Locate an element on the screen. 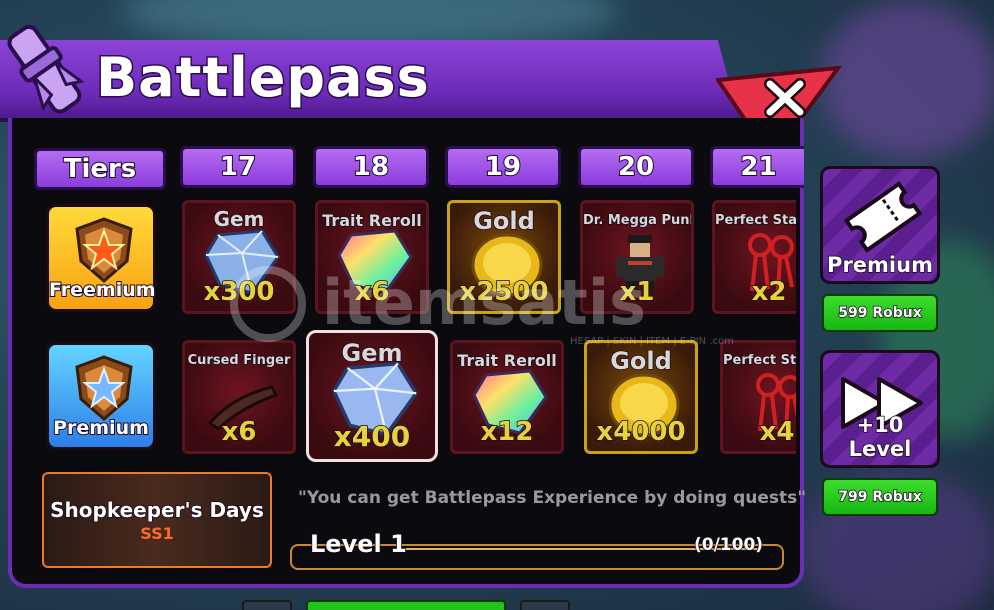 This screenshot has width=994, height=610. reward-cell-premium-21: Perfect Stats K x4 is located at coordinates (758, 397).